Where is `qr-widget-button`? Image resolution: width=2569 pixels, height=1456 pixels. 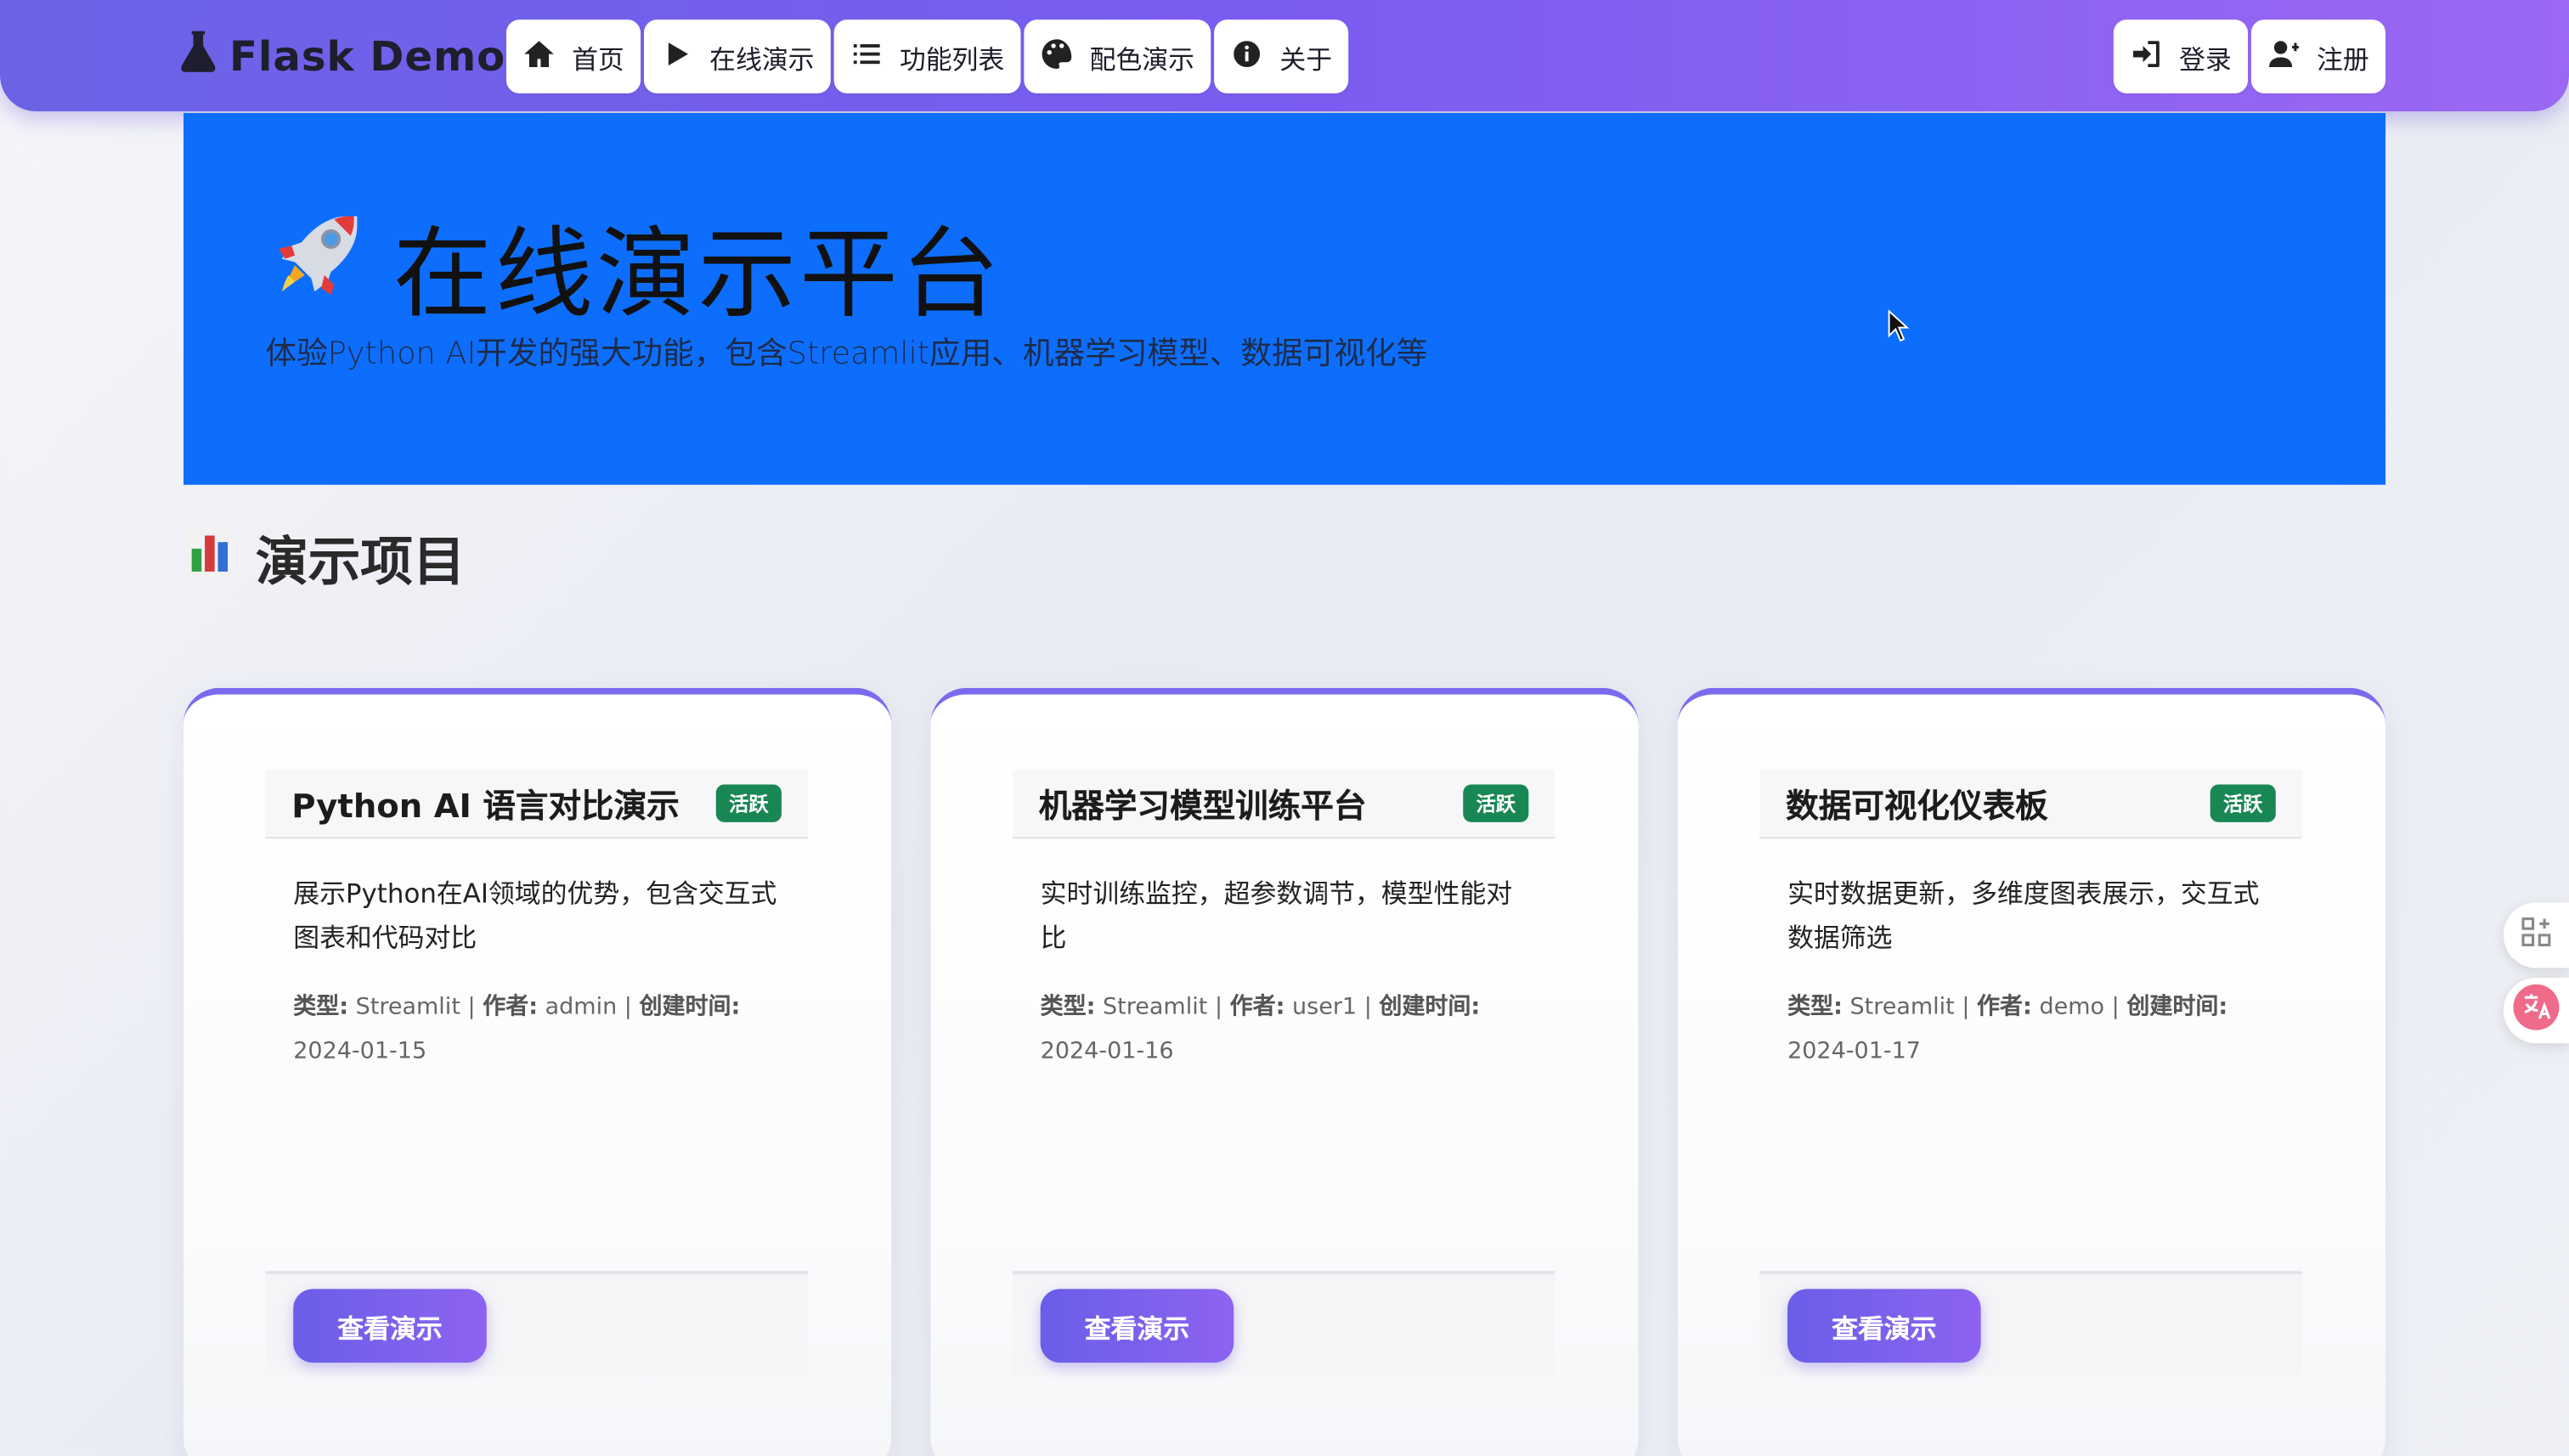
qr-widget-button is located at coordinates (2536, 935).